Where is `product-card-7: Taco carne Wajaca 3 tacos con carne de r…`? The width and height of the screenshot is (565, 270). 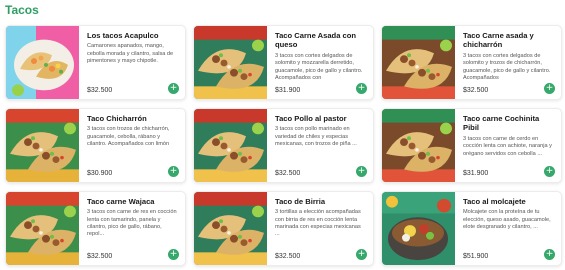 product-card-7: Taco carne Wajaca 3 tacos con carne de r… is located at coordinates (95, 228).